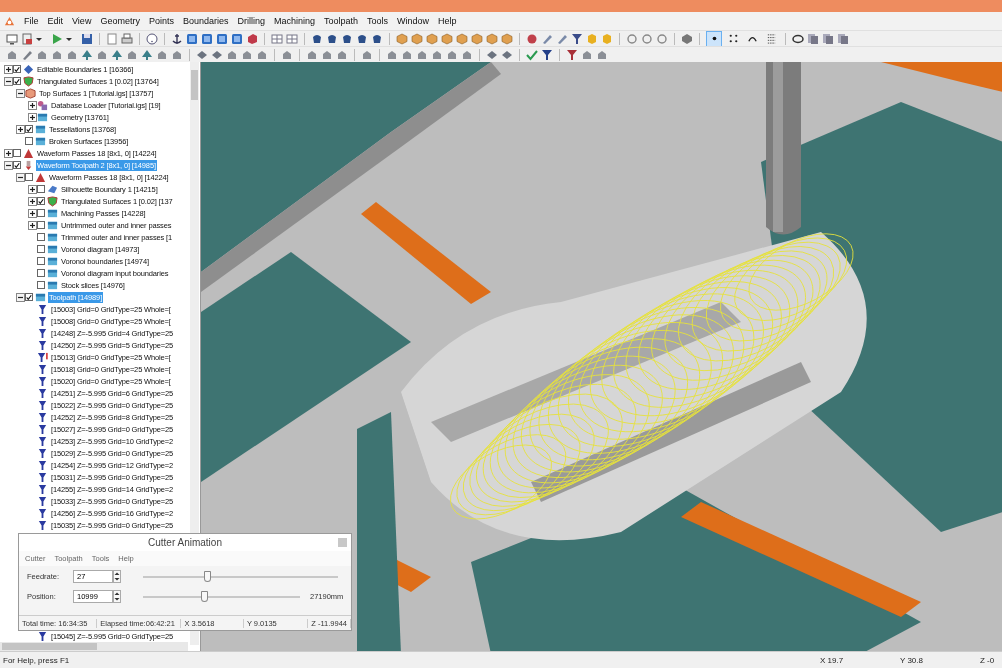 This screenshot has height=668, width=1002. I want to click on passes-icon, so click(28, 153).